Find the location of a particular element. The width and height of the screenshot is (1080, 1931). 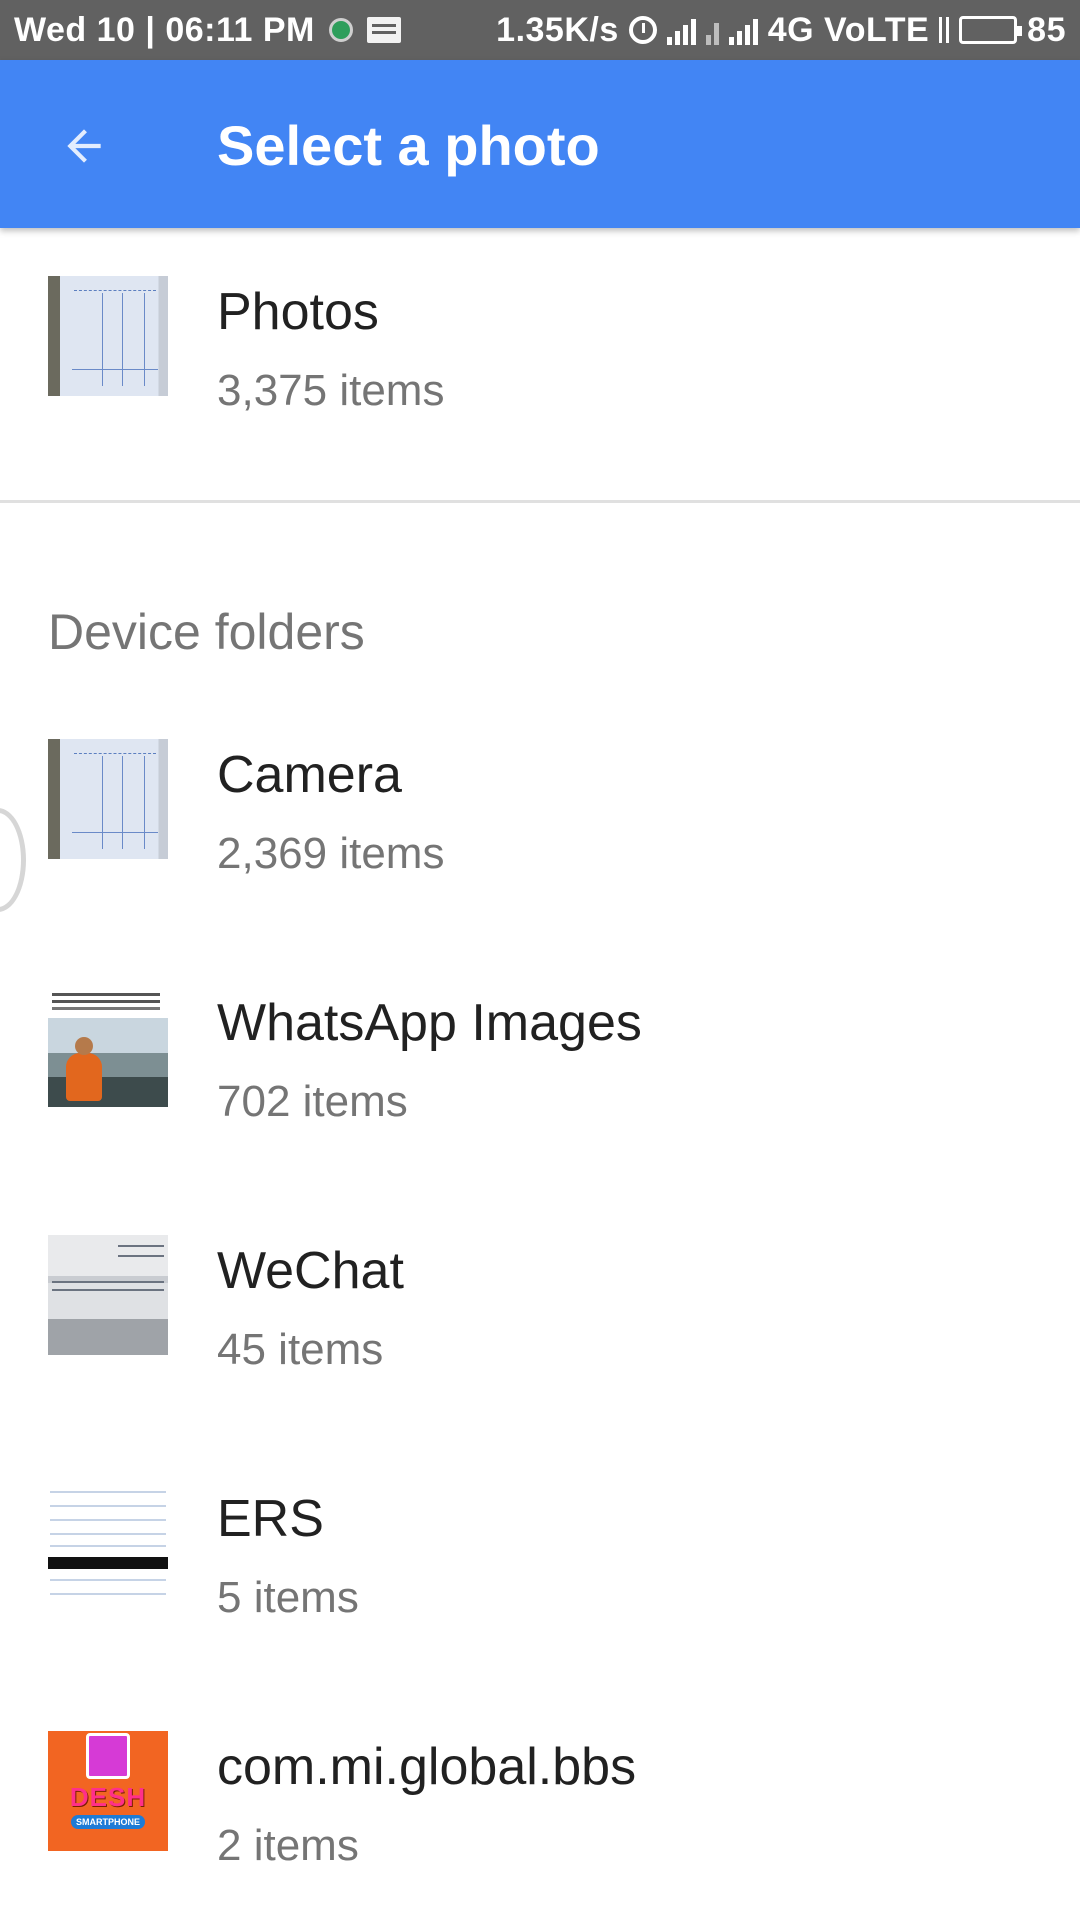

folder-row-camera: Camera 2,369 items is located at coordinates (540, 815).